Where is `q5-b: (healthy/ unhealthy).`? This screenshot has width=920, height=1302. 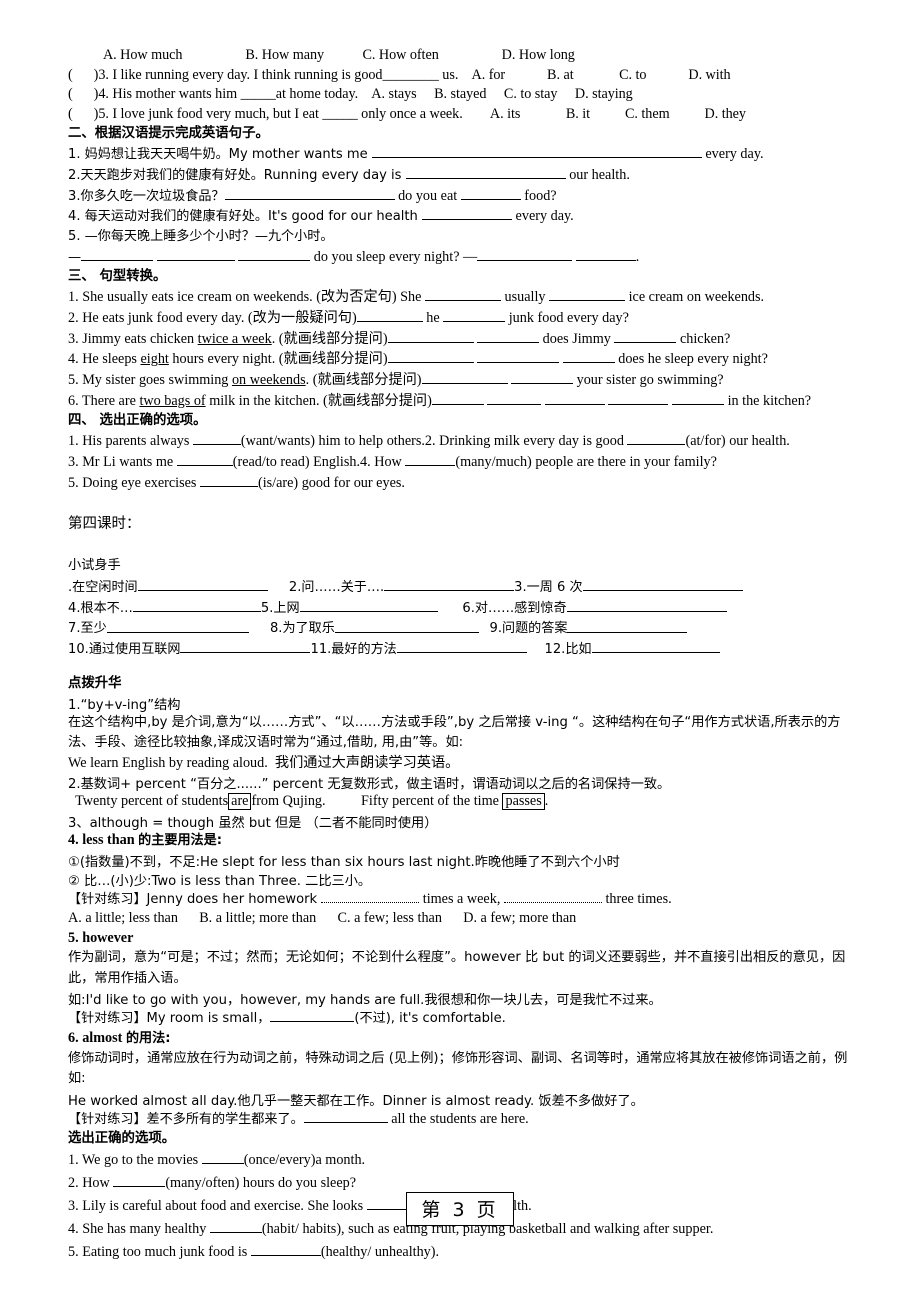
q5-b: (healthy/ unhealthy). is located at coordinates (380, 1252).